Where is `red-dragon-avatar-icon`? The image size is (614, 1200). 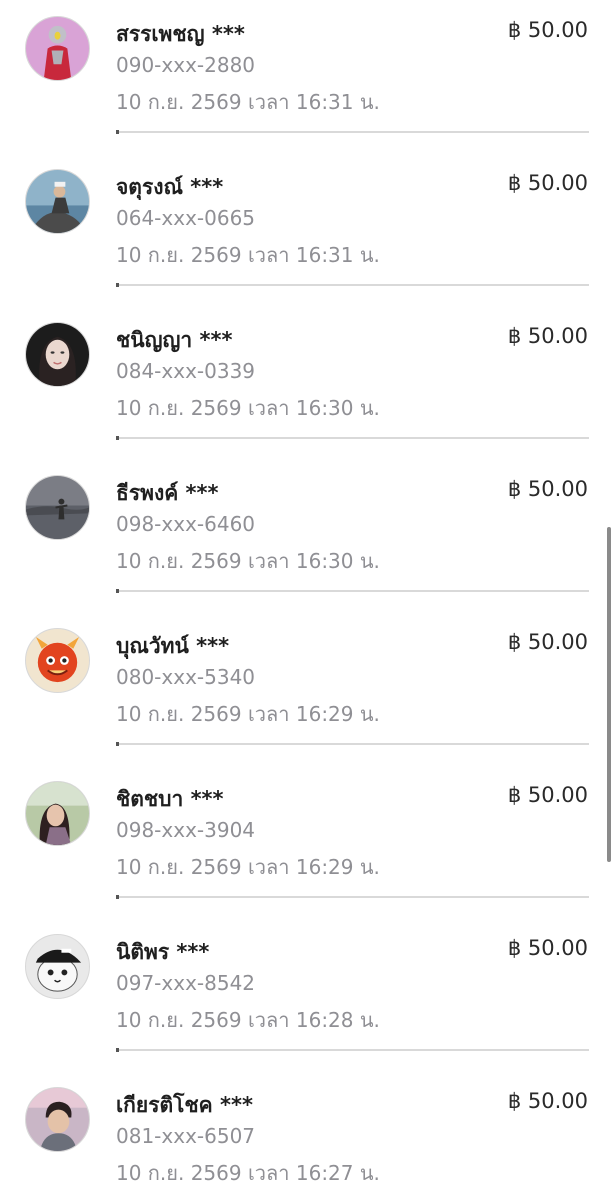 red-dragon-avatar-icon is located at coordinates (57, 660).